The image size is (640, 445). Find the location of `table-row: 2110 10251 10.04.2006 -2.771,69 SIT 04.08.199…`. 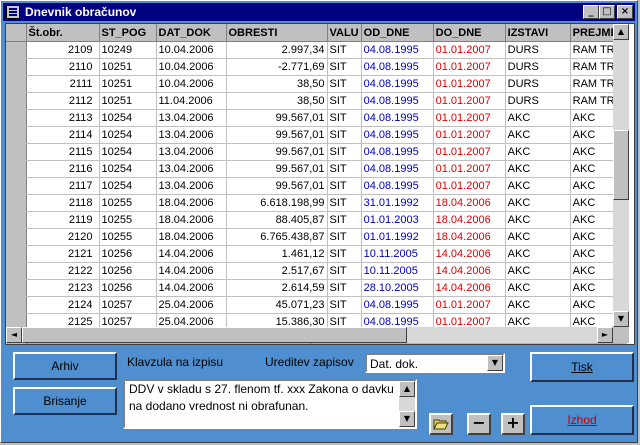

table-row: 2110 10251 10.04.2006 -2.771,69 SIT 04.08.199… is located at coordinates (316, 67).